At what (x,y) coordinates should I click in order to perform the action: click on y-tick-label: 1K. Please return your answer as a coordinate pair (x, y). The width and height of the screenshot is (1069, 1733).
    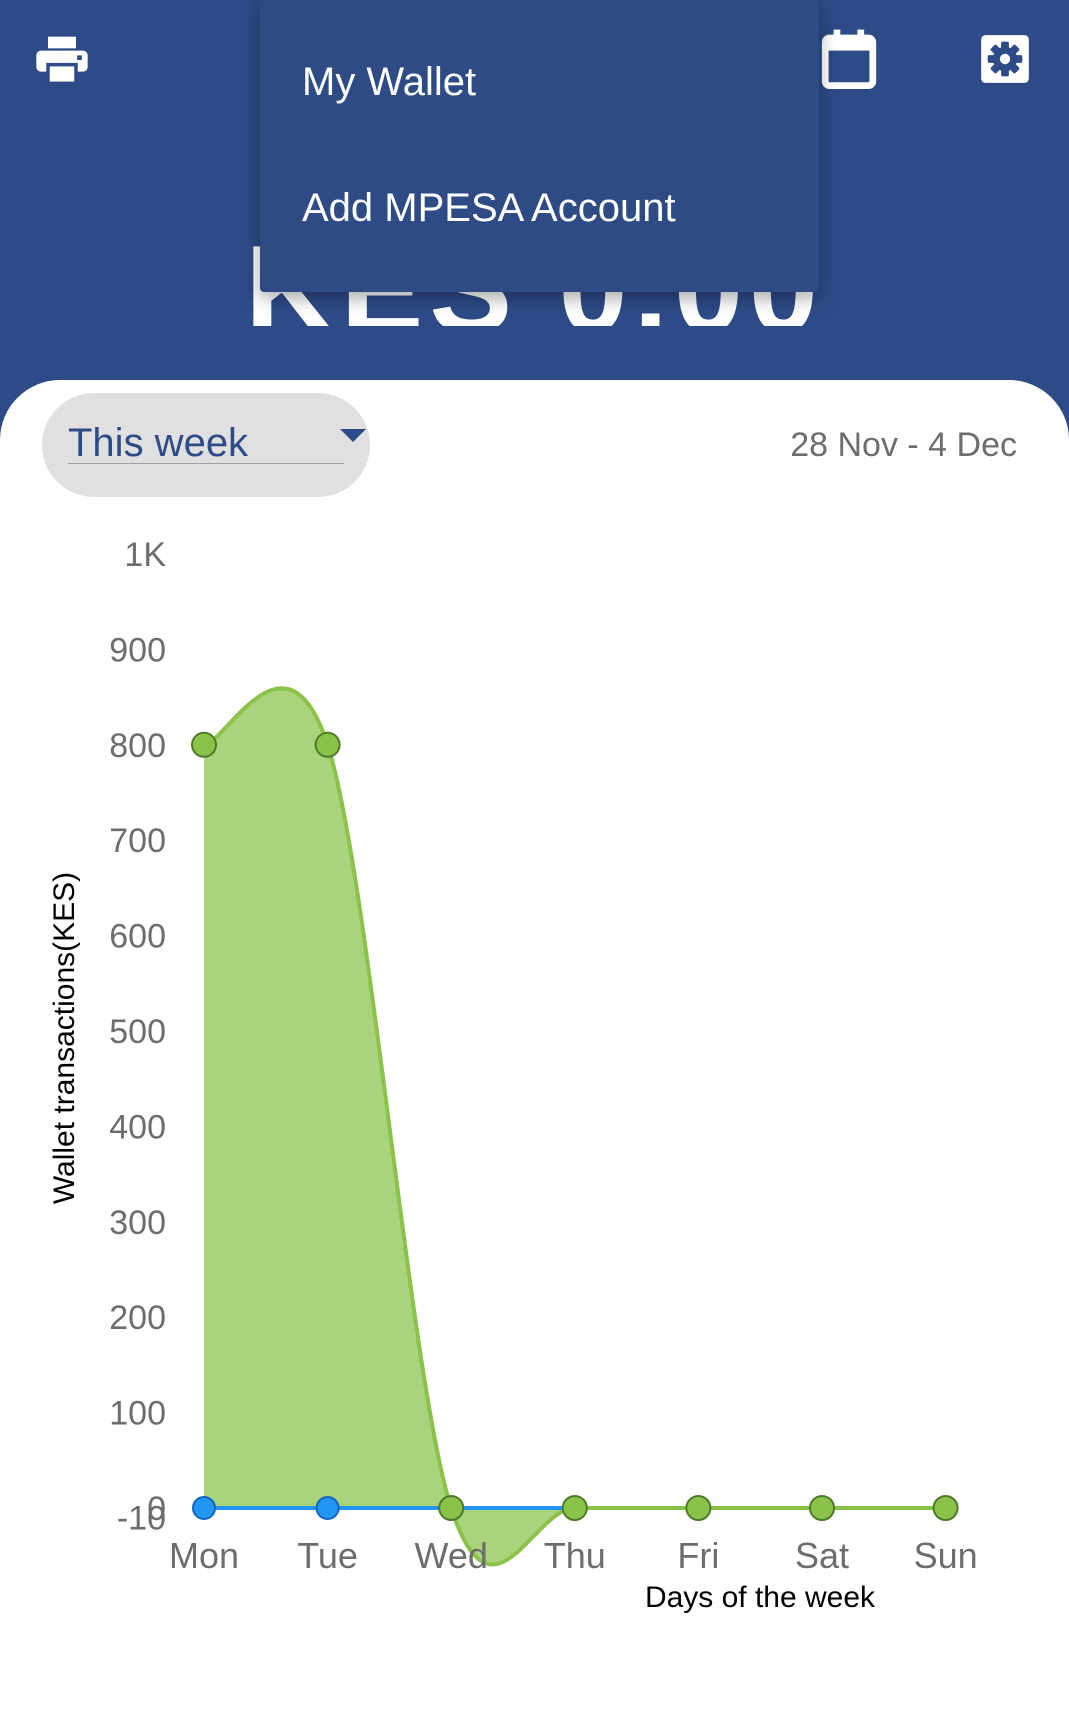
    Looking at the image, I should click on (145, 555).